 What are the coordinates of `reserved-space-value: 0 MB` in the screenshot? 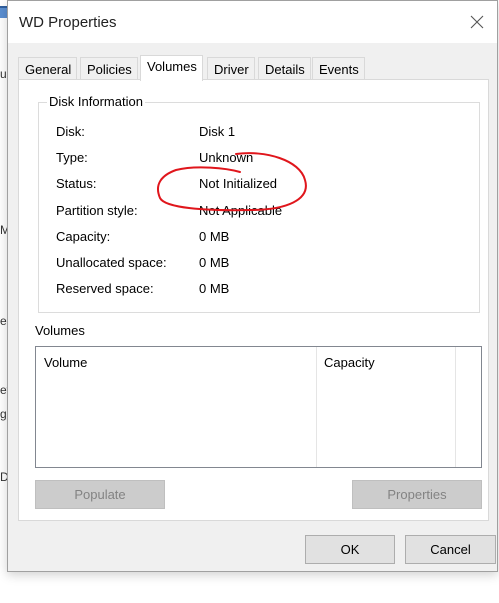 It's located at (214, 288).